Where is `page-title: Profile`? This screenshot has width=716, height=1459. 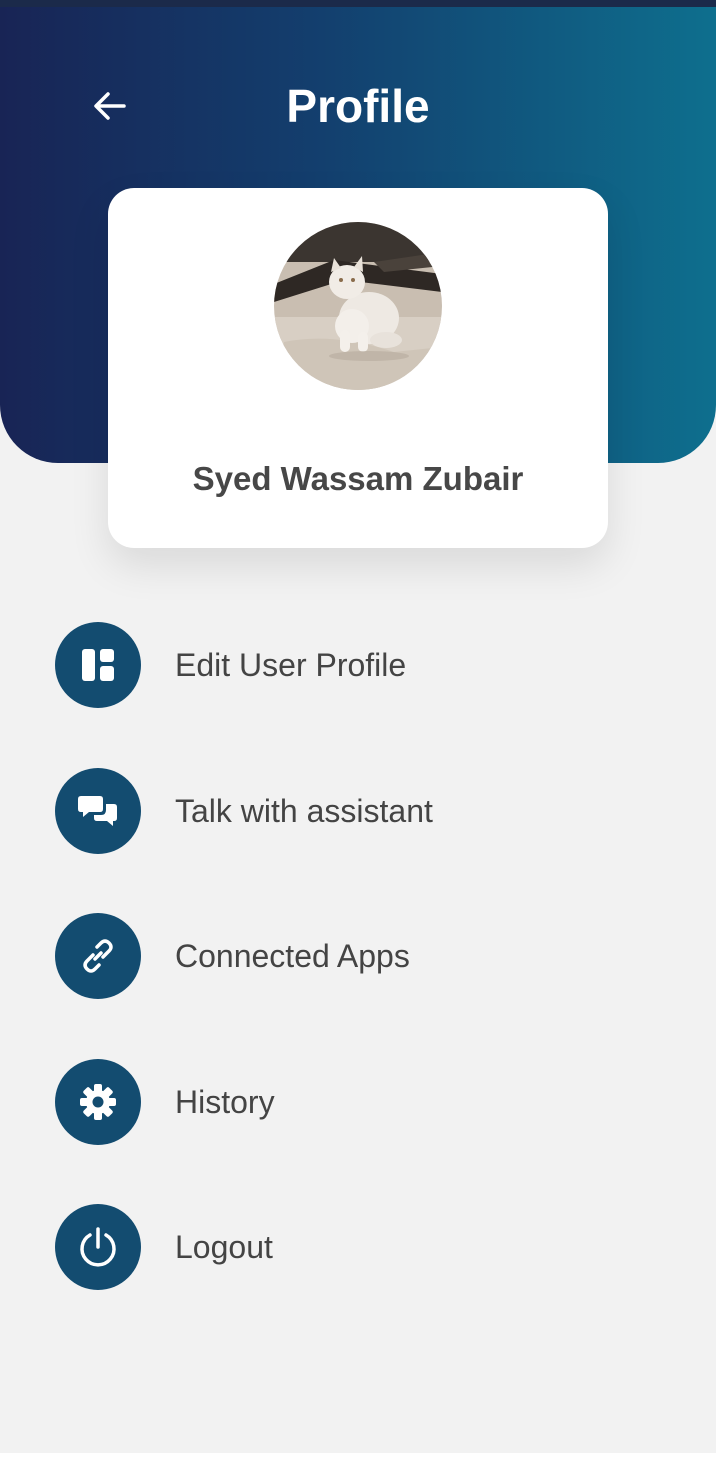
page-title: Profile is located at coordinates (358, 106).